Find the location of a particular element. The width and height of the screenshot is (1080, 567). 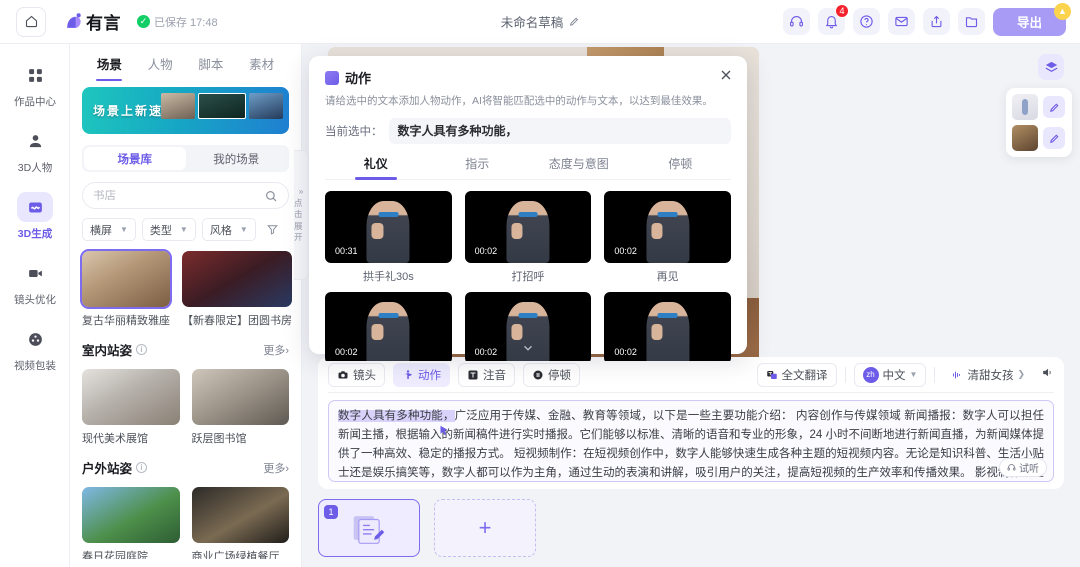

tool-pause: 停顿 is located at coordinates (551, 374).